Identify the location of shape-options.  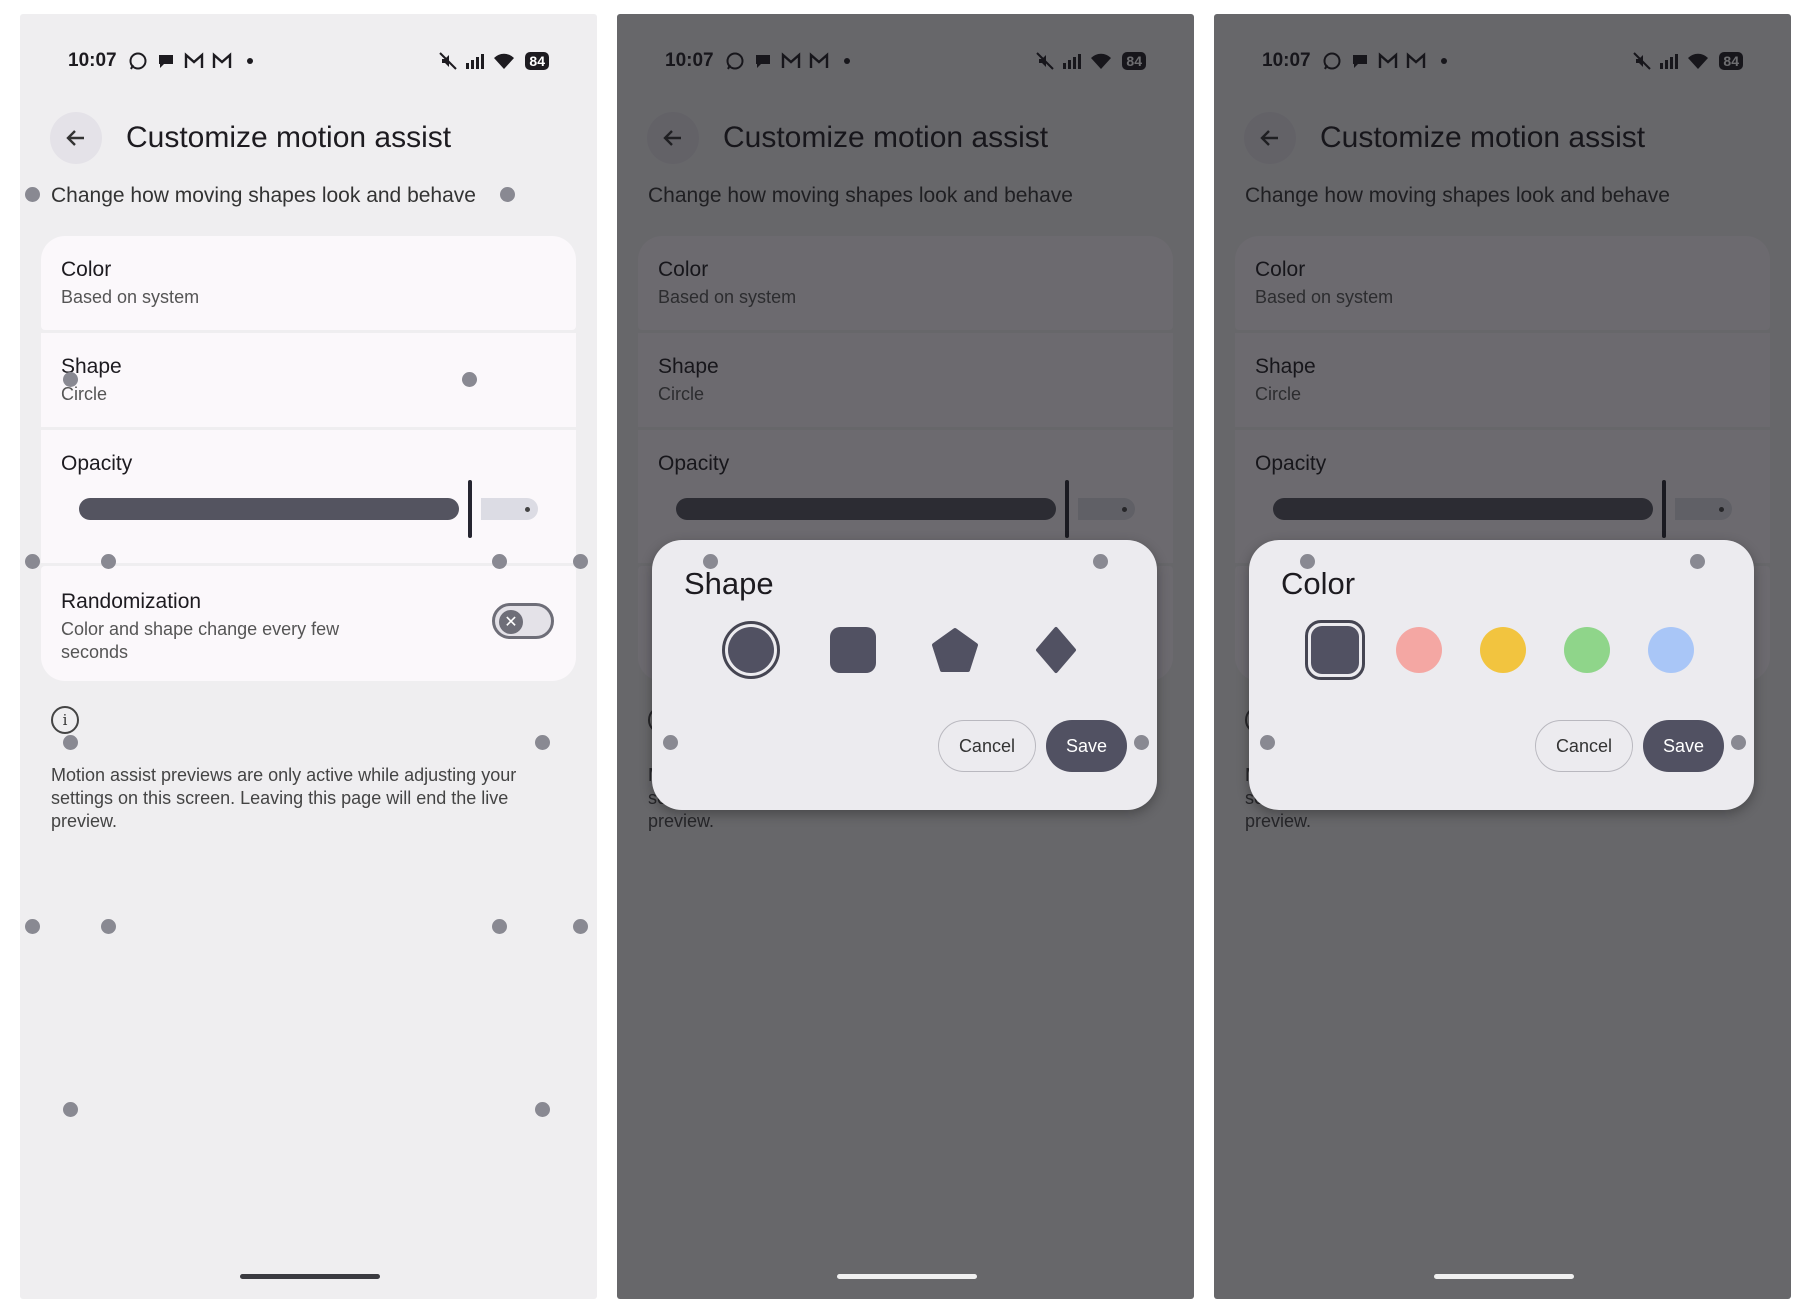
(904, 650).